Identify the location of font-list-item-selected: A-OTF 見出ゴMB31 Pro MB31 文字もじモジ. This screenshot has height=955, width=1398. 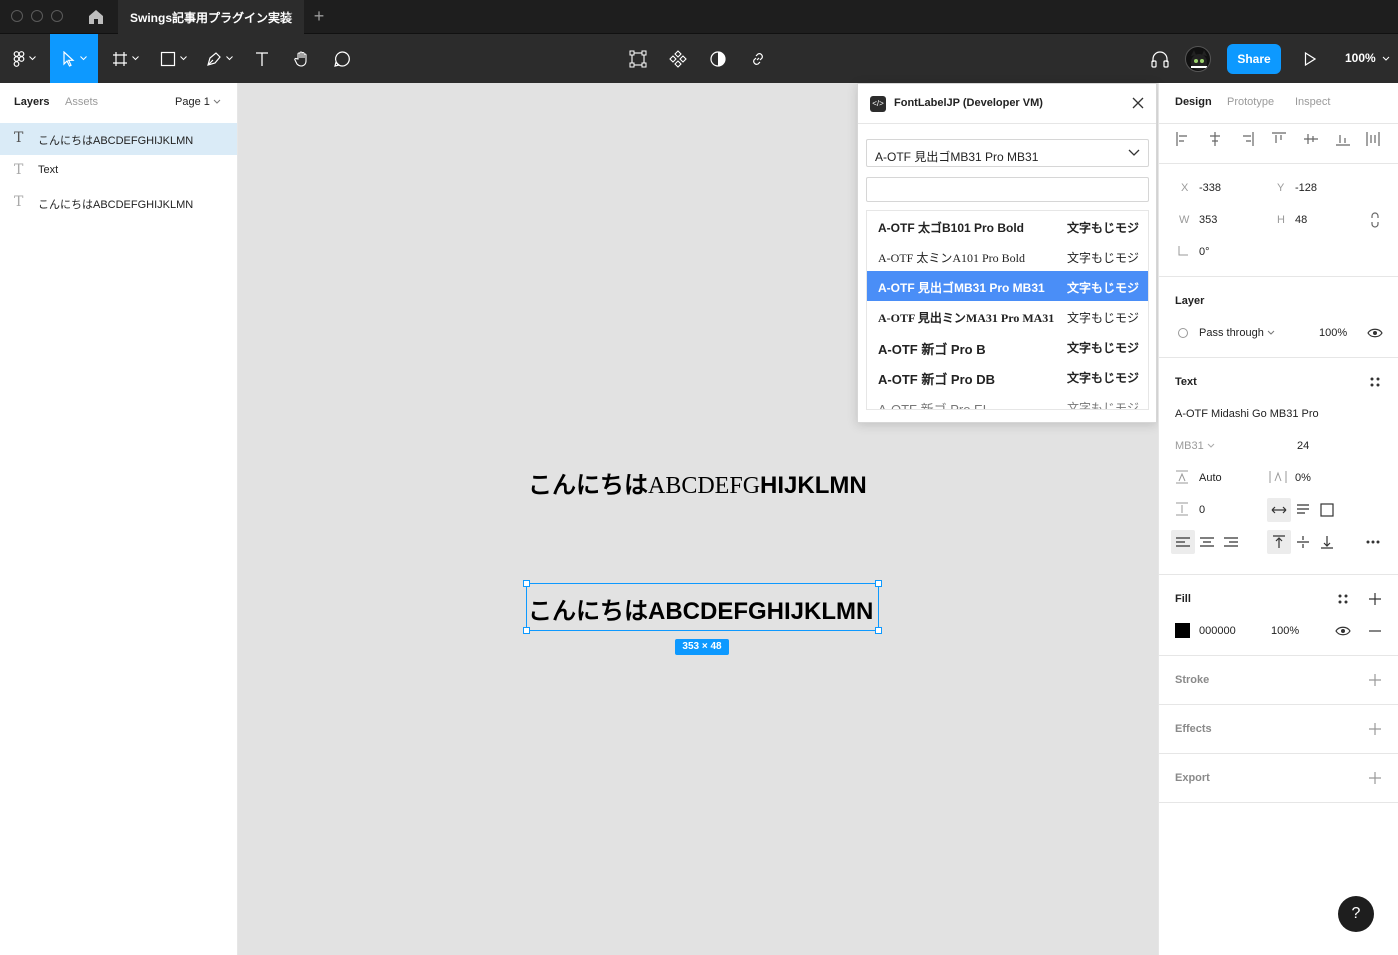
(1007, 286).